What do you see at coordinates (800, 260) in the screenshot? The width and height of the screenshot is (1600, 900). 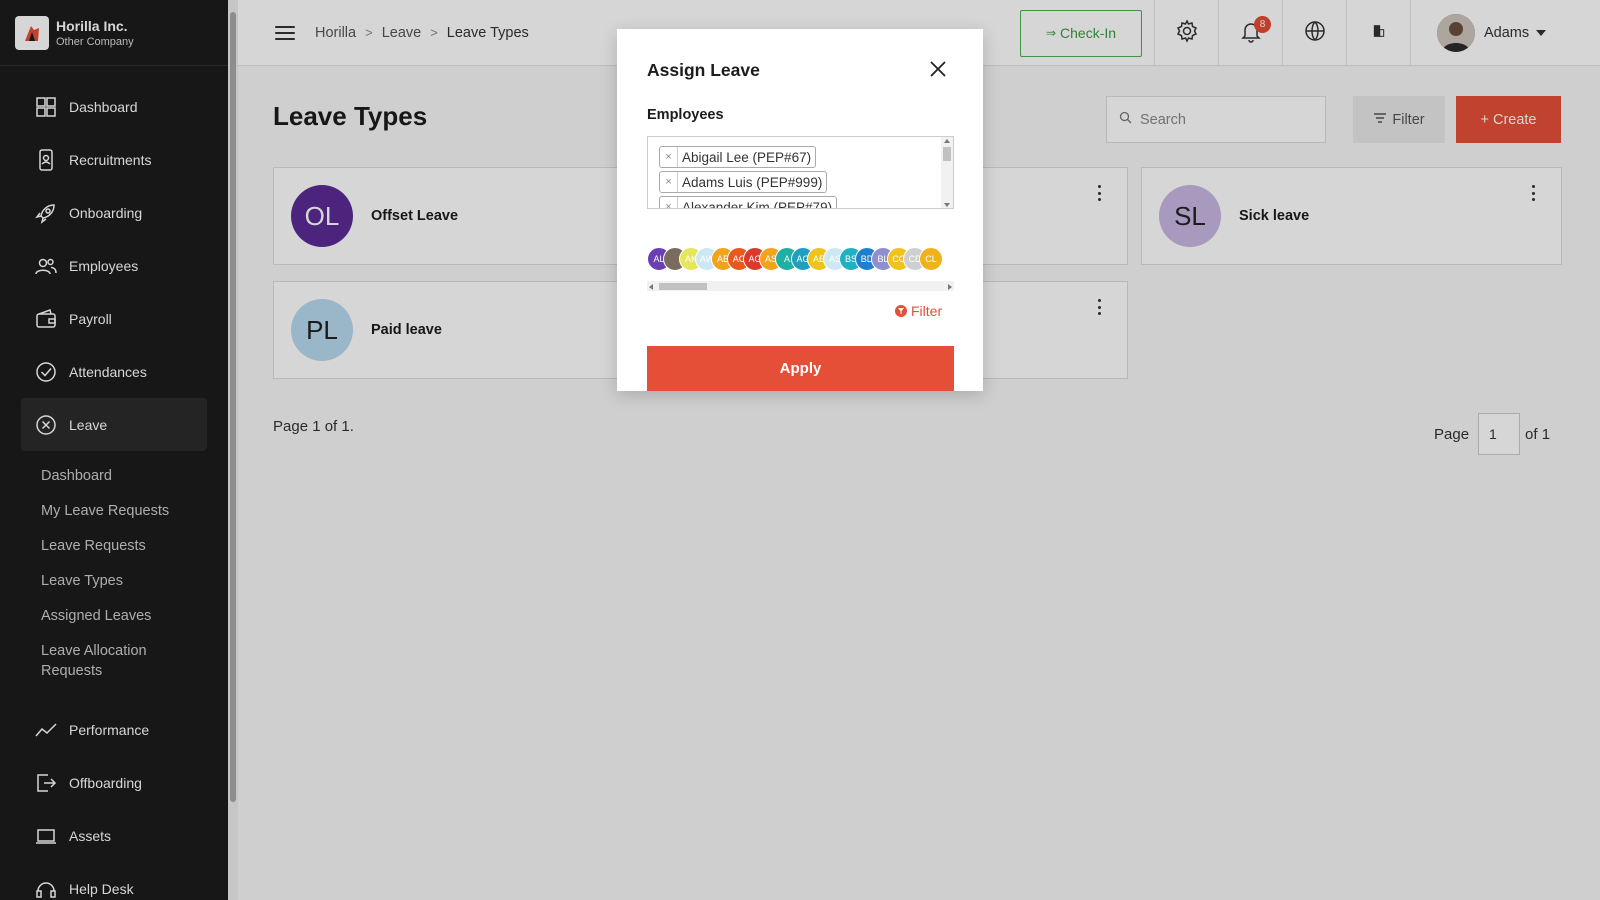 I see `selected-avatars-strip: AL AK AW AB AC AG AS A AG AE AS BS BD BL CO CD CL` at bounding box center [800, 260].